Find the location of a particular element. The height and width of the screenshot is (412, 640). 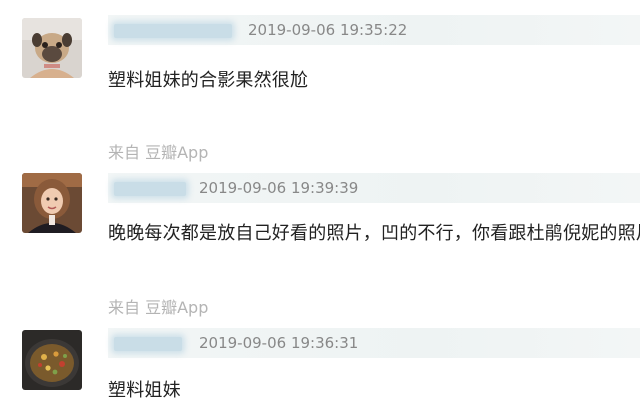

comment-timestamp: 2019-09-06 19:39:39 is located at coordinates (279, 188).